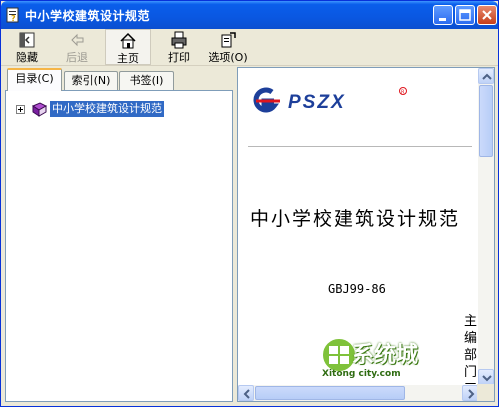 The width and height of the screenshot is (499, 407). I want to click on printer-icon, so click(179, 40).